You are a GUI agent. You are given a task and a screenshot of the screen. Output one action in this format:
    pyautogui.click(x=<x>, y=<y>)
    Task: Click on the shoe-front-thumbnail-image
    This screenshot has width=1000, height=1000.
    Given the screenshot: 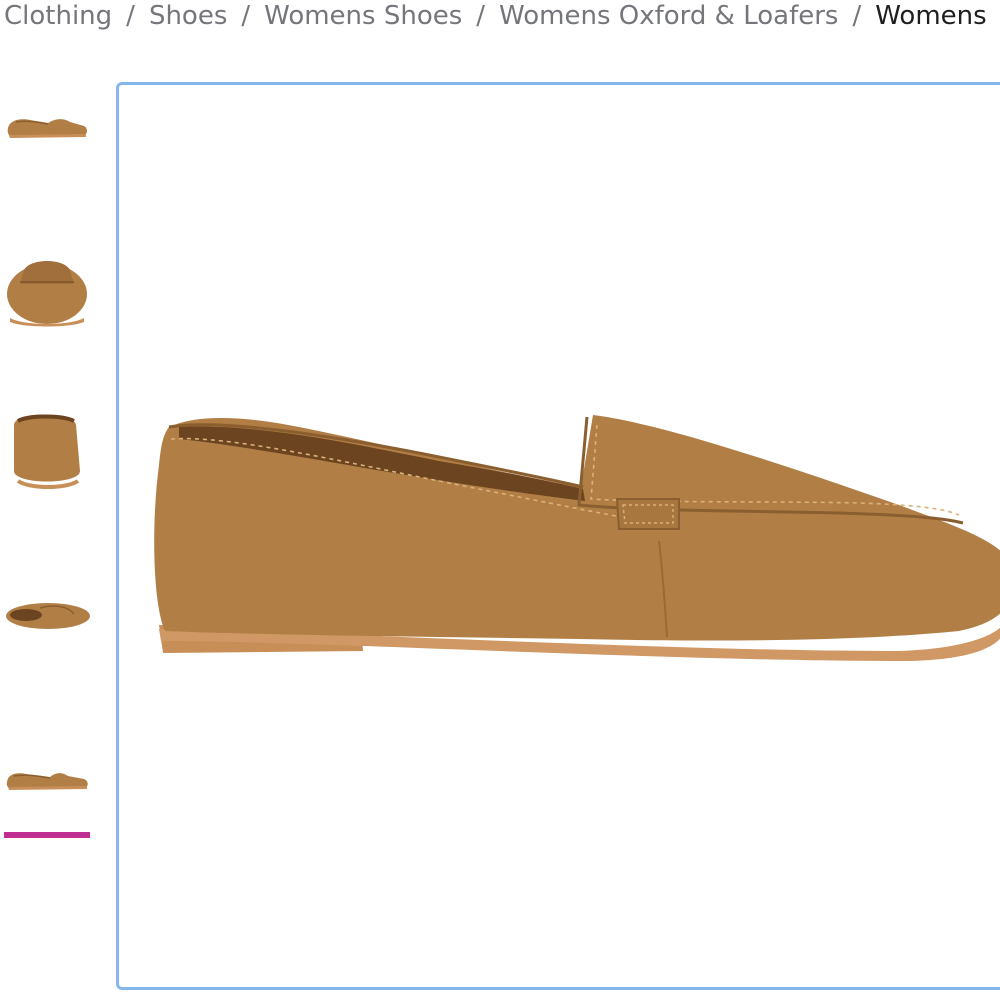 What is the action you would take?
    pyautogui.click(x=47, y=294)
    